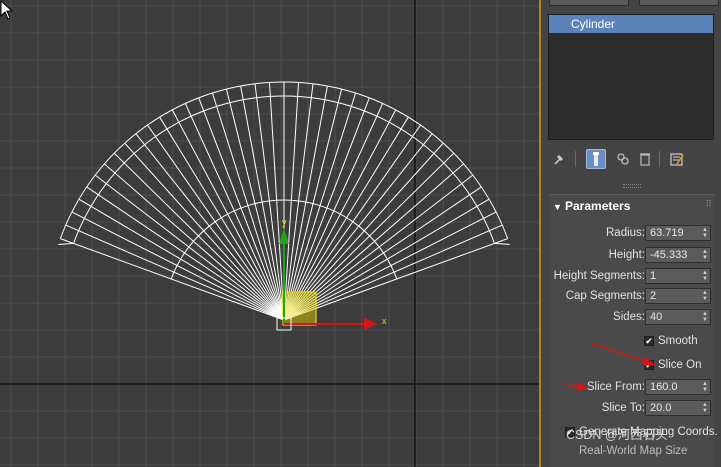 The width and height of the screenshot is (721, 467). Describe the element at coordinates (609, 367) in the screenshot. I see `annotation-overlay` at that location.